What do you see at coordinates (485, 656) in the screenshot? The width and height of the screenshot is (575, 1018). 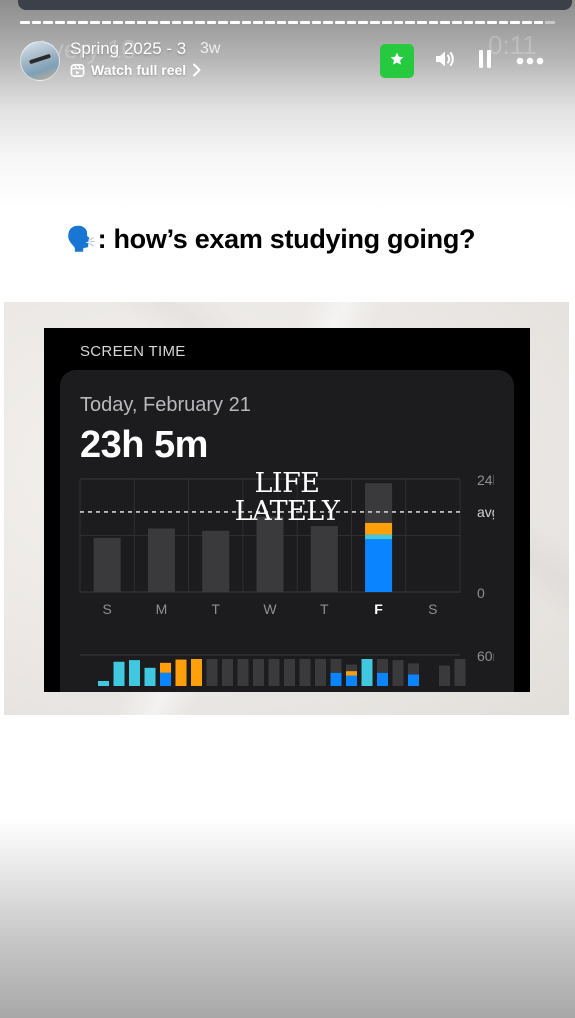 I see `hourly-y-tick-label: 60m` at bounding box center [485, 656].